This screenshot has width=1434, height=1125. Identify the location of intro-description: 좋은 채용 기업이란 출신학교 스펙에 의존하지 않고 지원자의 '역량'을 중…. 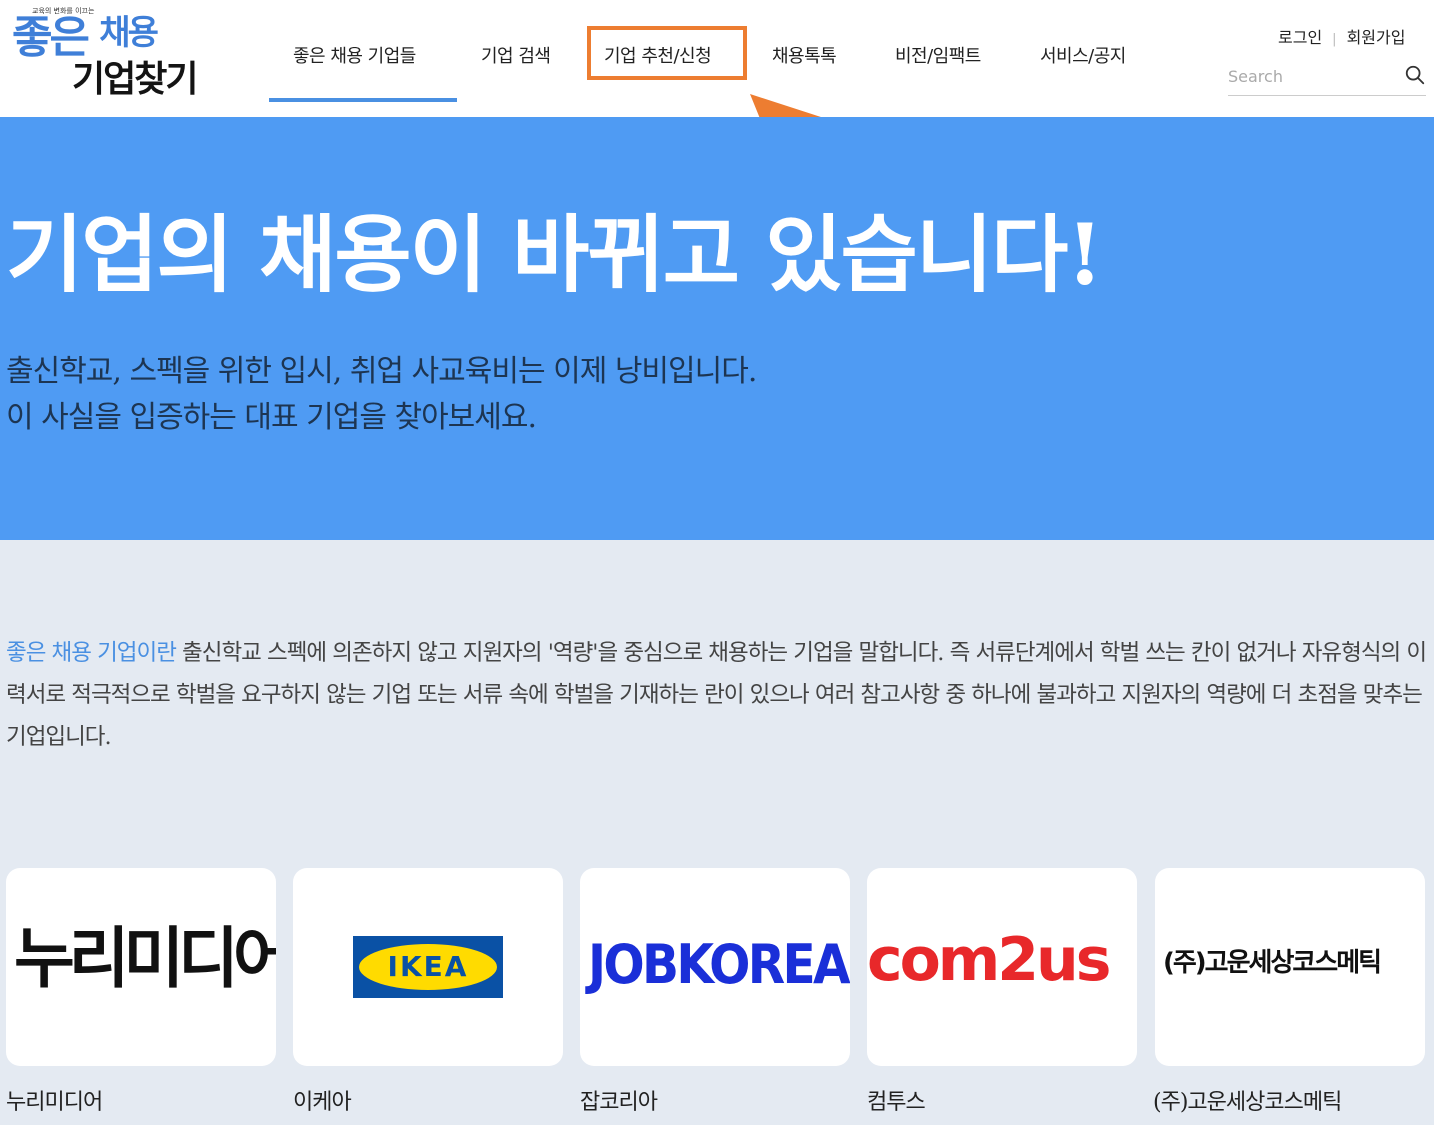
(718, 695).